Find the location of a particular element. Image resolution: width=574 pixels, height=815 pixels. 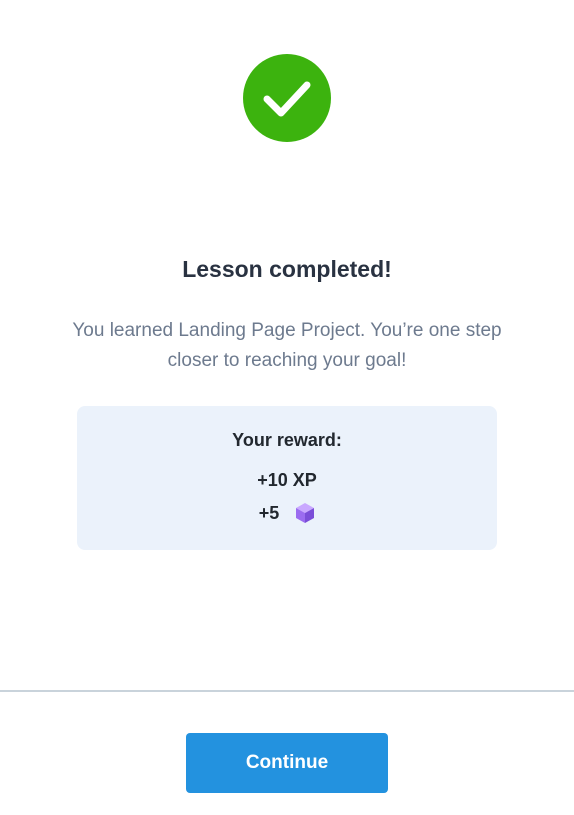

reward-heading: Your reward: is located at coordinates (287, 440).